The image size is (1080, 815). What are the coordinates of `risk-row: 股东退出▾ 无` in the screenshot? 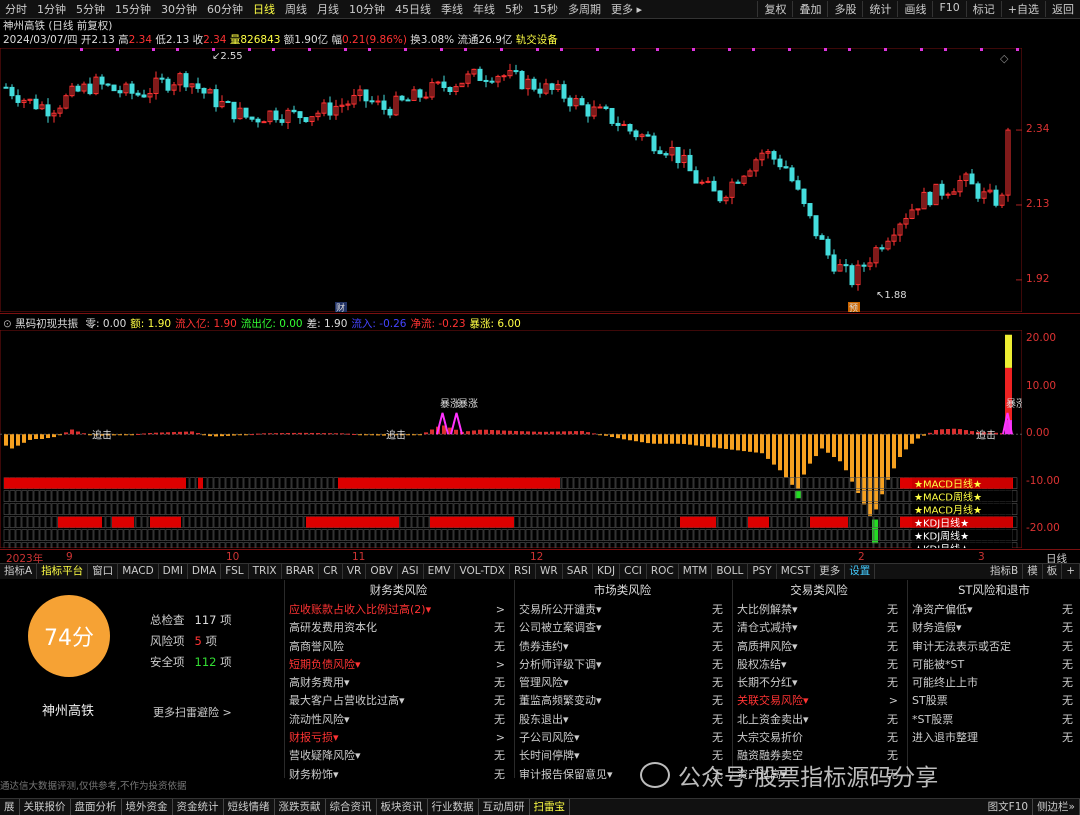 It's located at (622, 720).